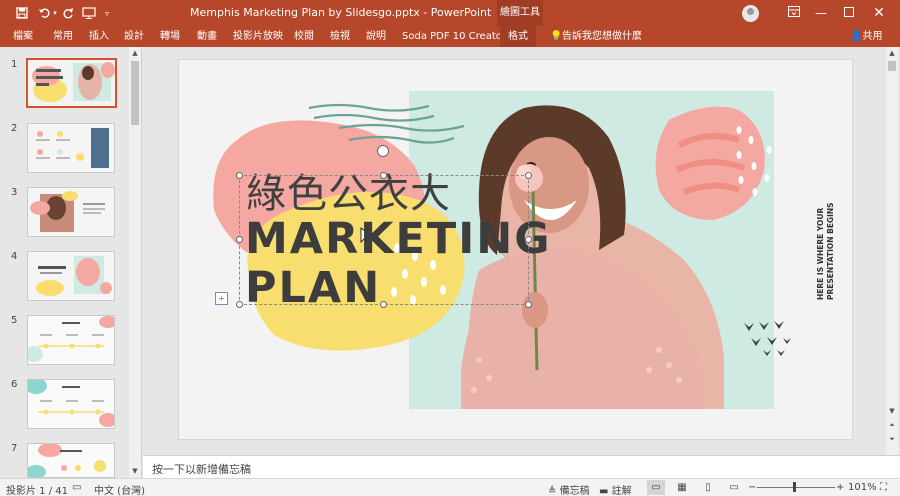  I want to click on slide-sorter-view-icon: ▦, so click(682, 487).